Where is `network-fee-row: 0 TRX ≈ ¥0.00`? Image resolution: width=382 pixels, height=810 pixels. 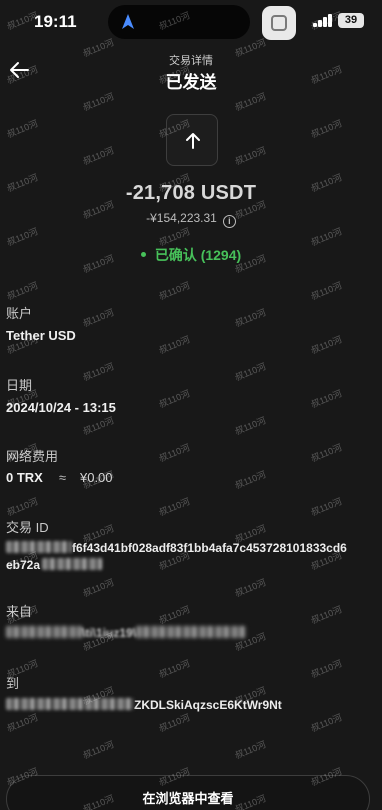
network-fee-row: 0 TRX ≈ ¥0.00 is located at coordinates (59, 477).